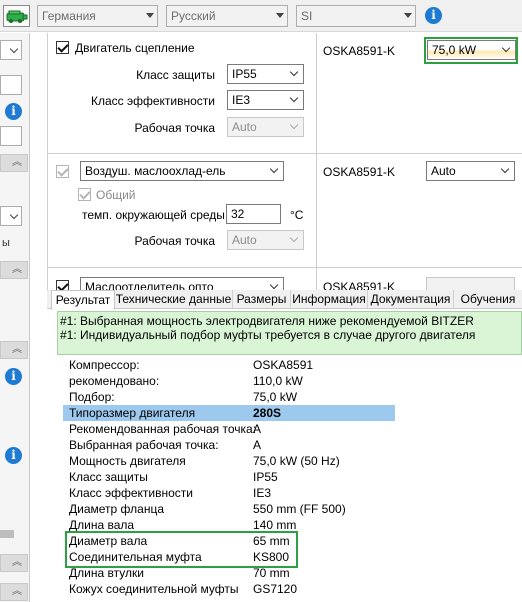 This screenshot has width=522, height=602. I want to click on result-key: Выбранная рабочая точка:, so click(144, 445).